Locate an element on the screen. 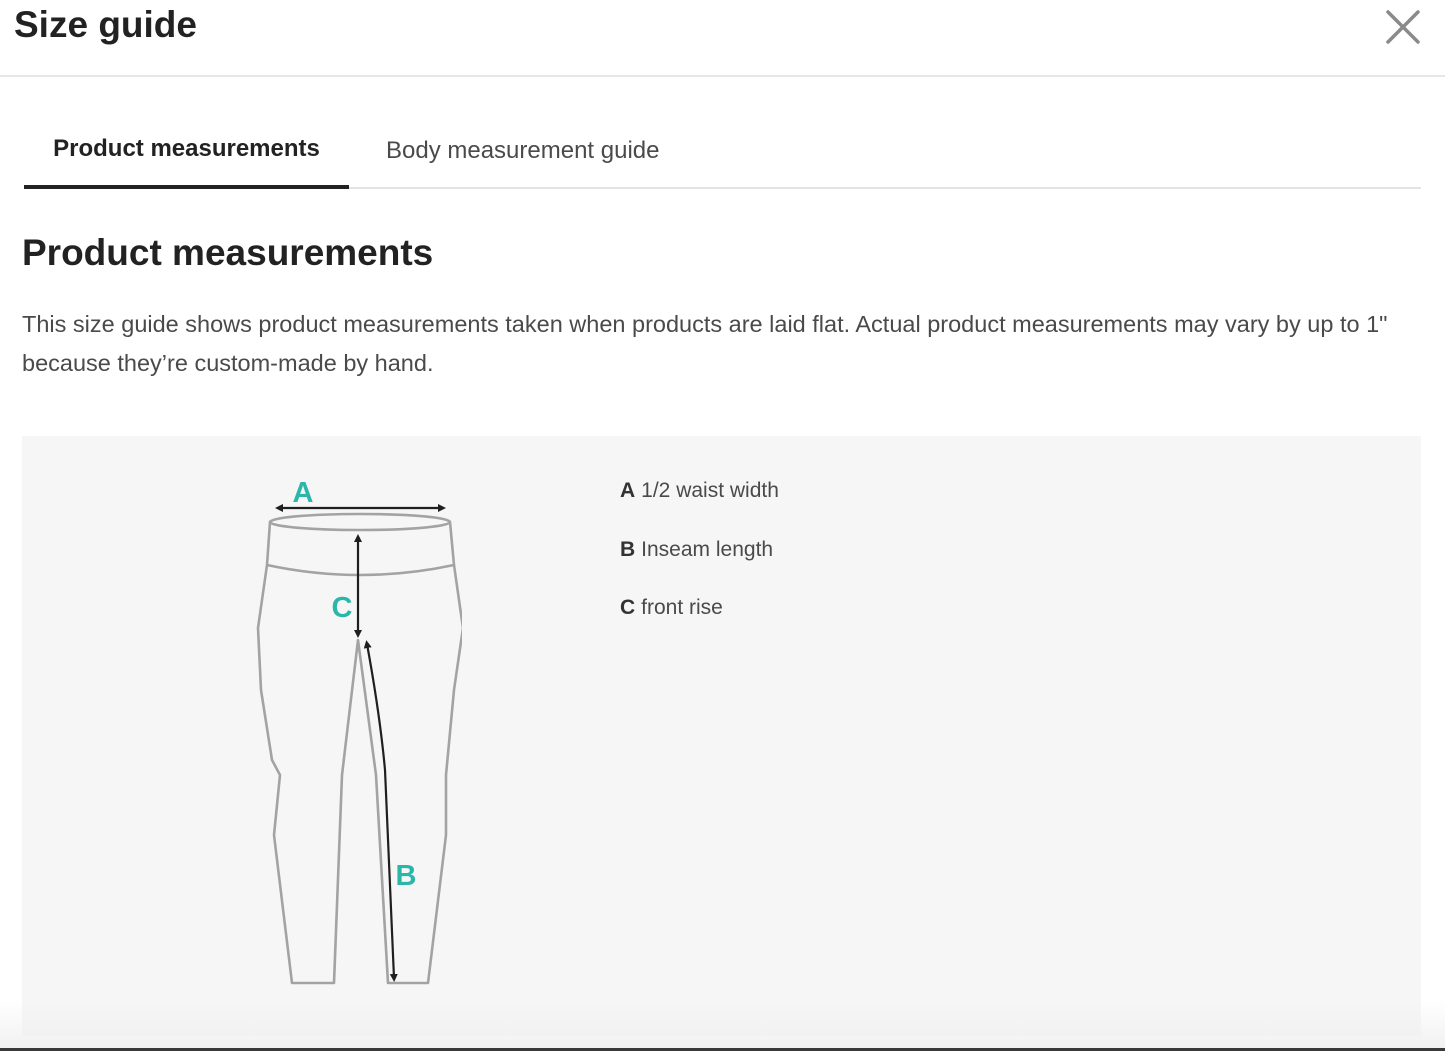 Image resolution: width=1445 pixels, height=1051 pixels. legend-item: Cfront rise is located at coordinates (699, 622).